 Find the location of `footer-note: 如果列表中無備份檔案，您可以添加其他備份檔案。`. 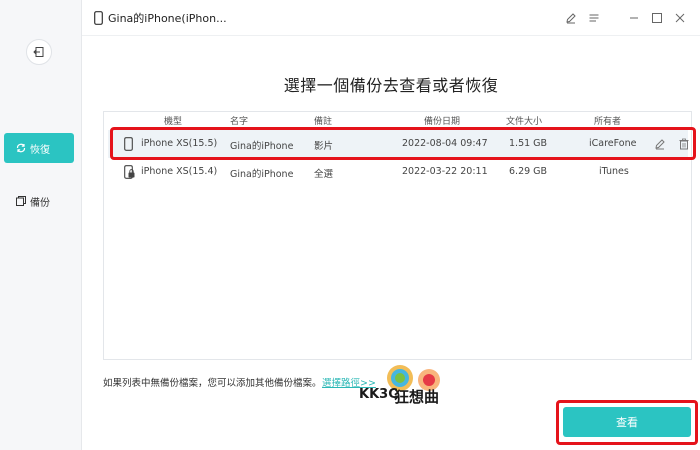

footer-note: 如果列表中無備份檔案，您可以添加其他備份檔案。 is located at coordinates (212, 383).